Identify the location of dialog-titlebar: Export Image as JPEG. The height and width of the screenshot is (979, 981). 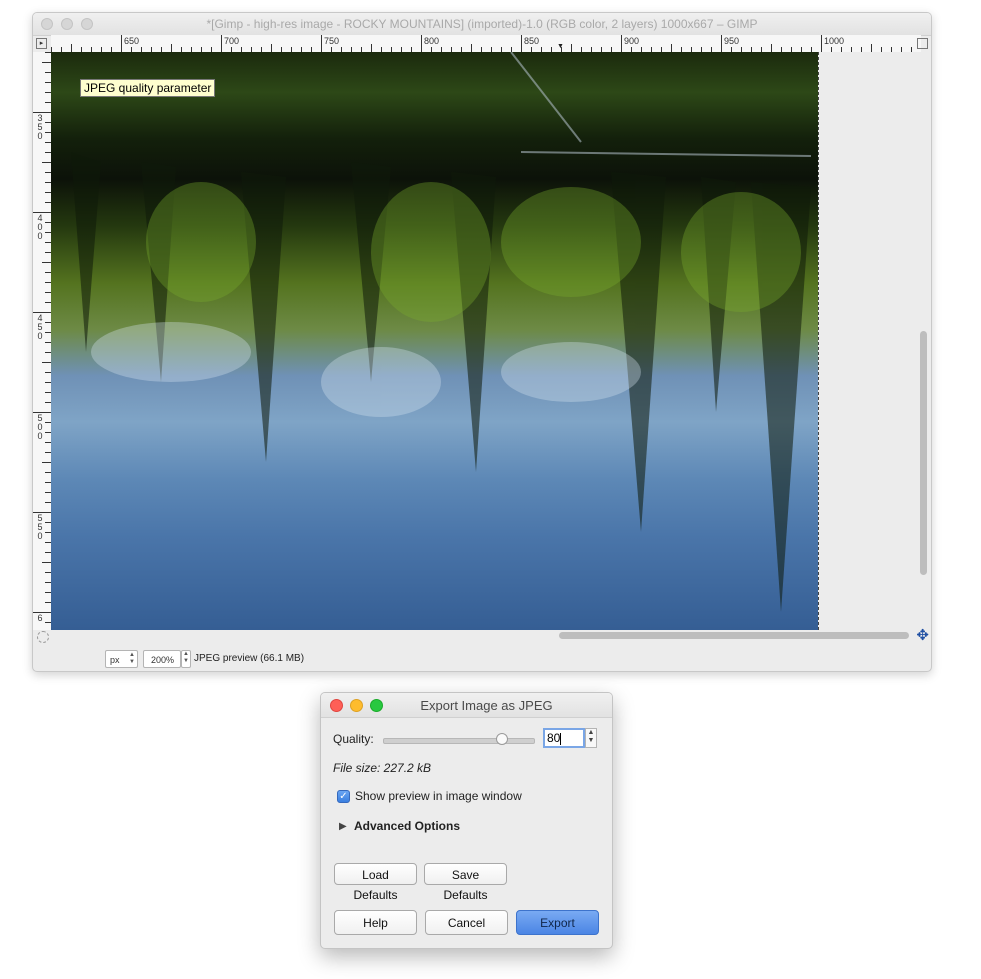
(466, 705).